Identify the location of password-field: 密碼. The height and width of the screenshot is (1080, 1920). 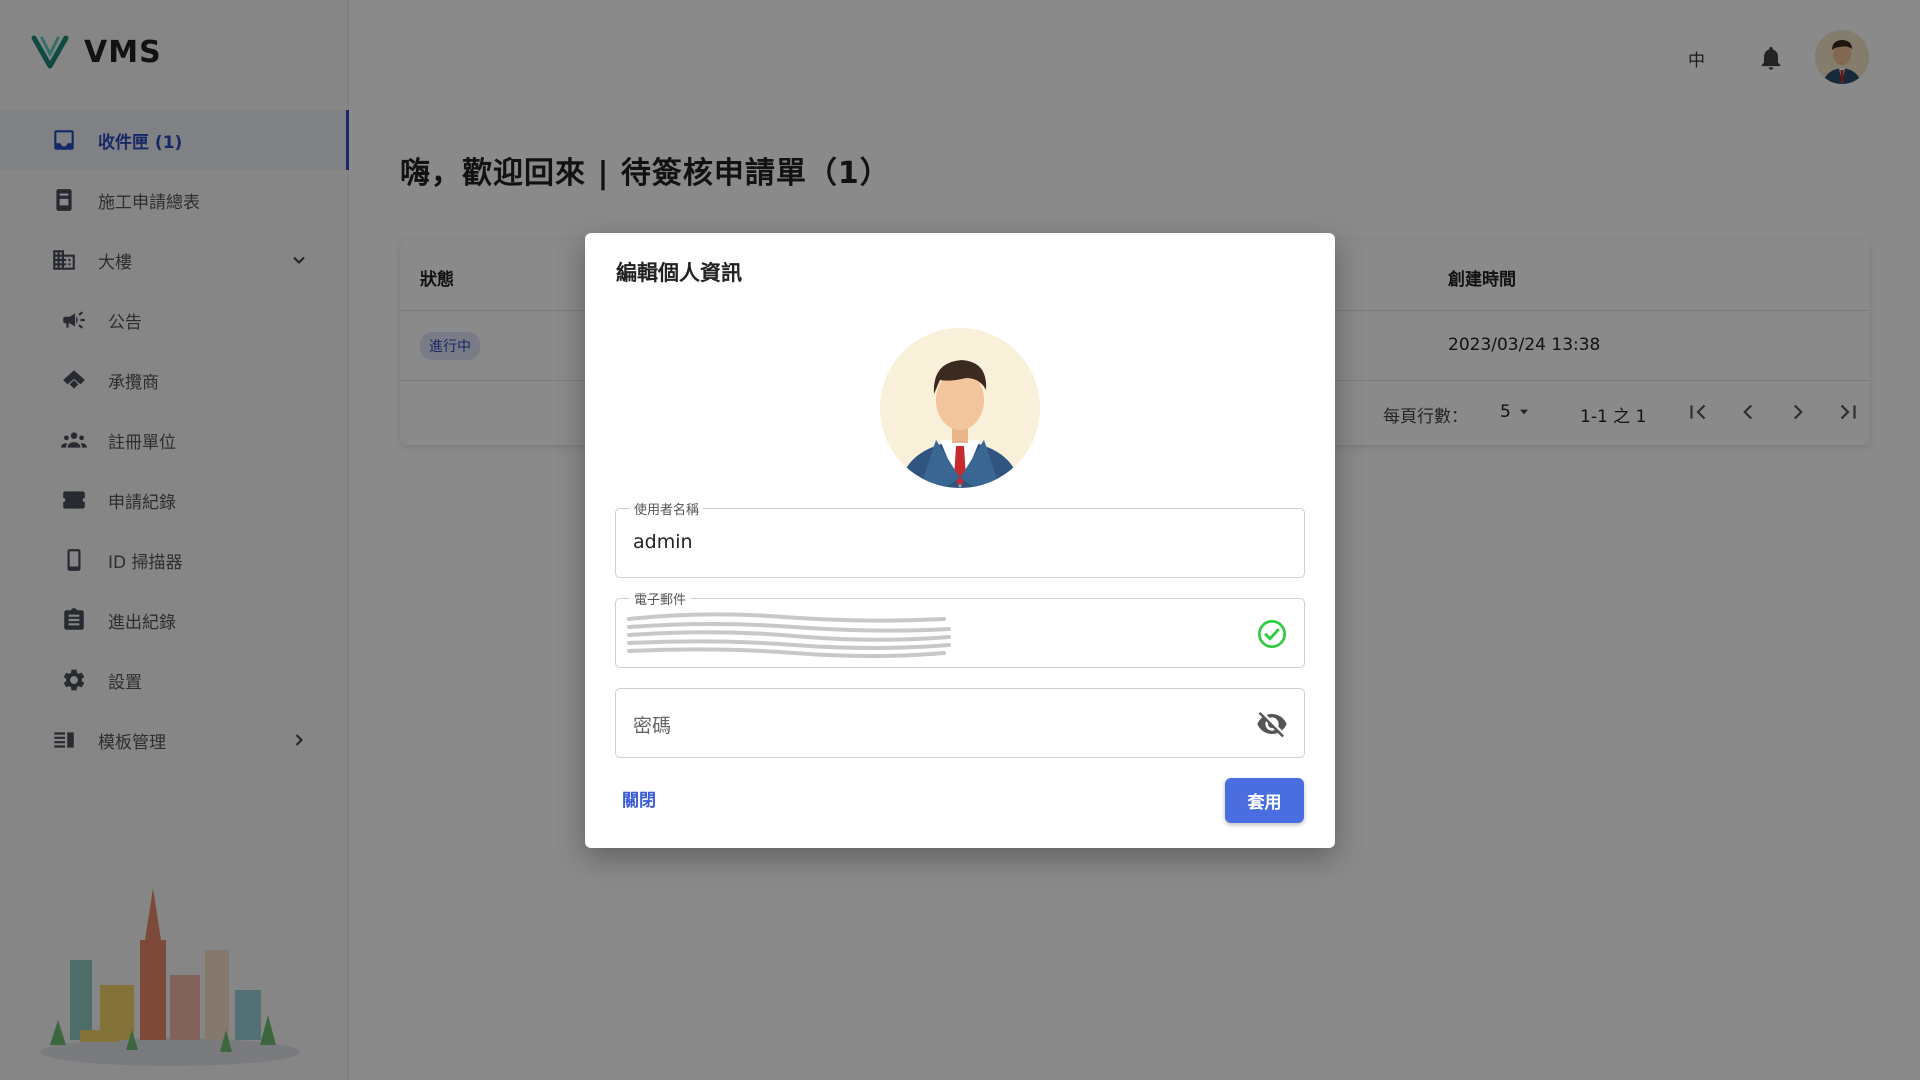
(960, 723).